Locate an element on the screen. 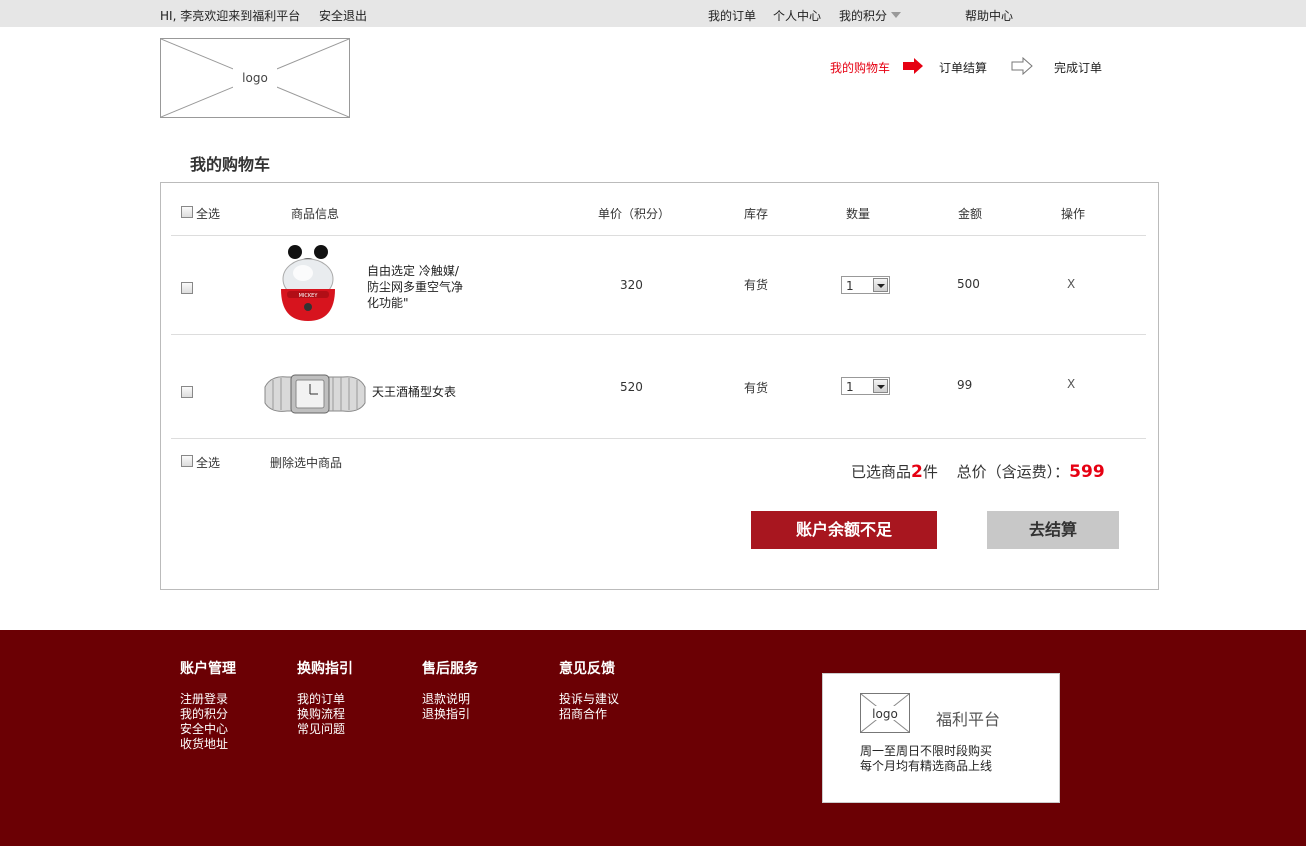 The height and width of the screenshot is (846, 1306). column-quantity: 数量 is located at coordinates (858, 214).